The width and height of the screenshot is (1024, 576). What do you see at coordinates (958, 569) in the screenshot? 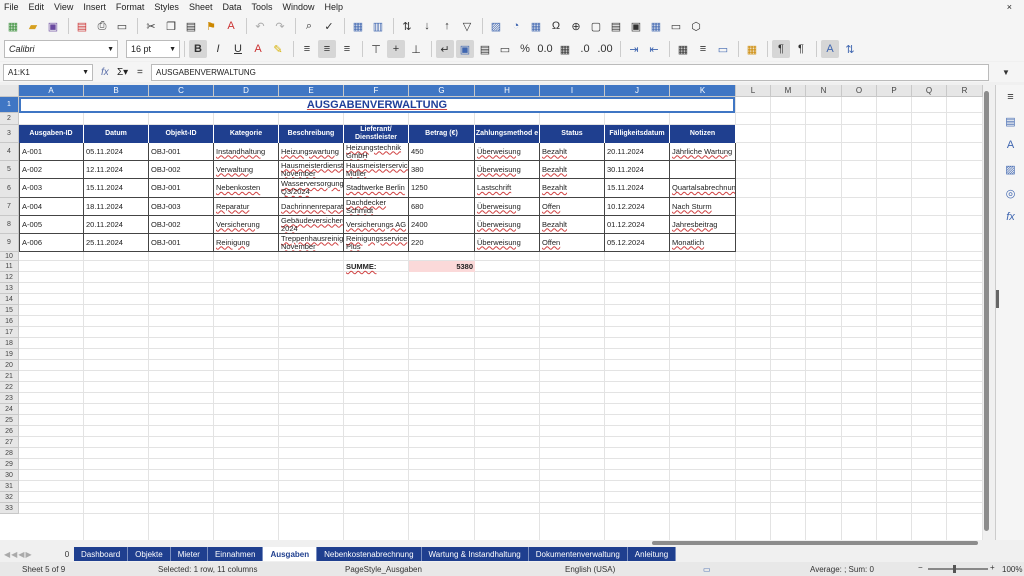
I see `zoom-slider` at bounding box center [958, 569].